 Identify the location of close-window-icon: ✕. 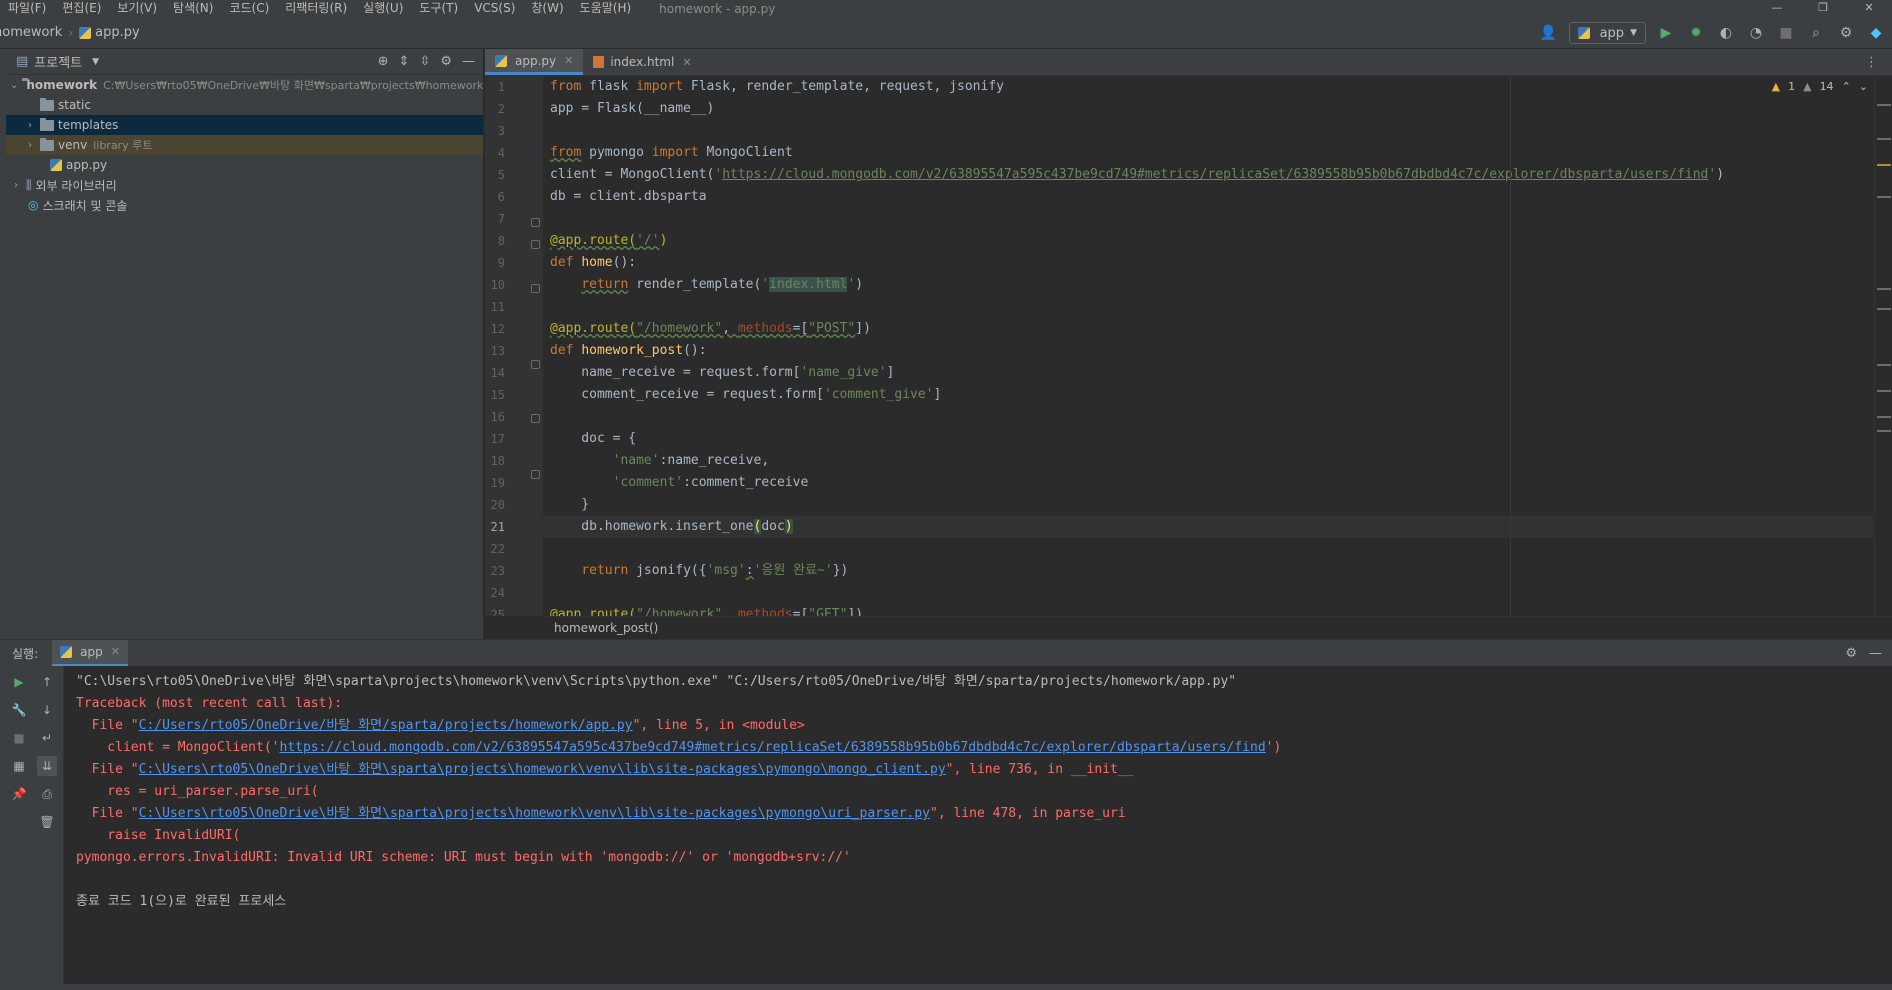
(1869, 8).